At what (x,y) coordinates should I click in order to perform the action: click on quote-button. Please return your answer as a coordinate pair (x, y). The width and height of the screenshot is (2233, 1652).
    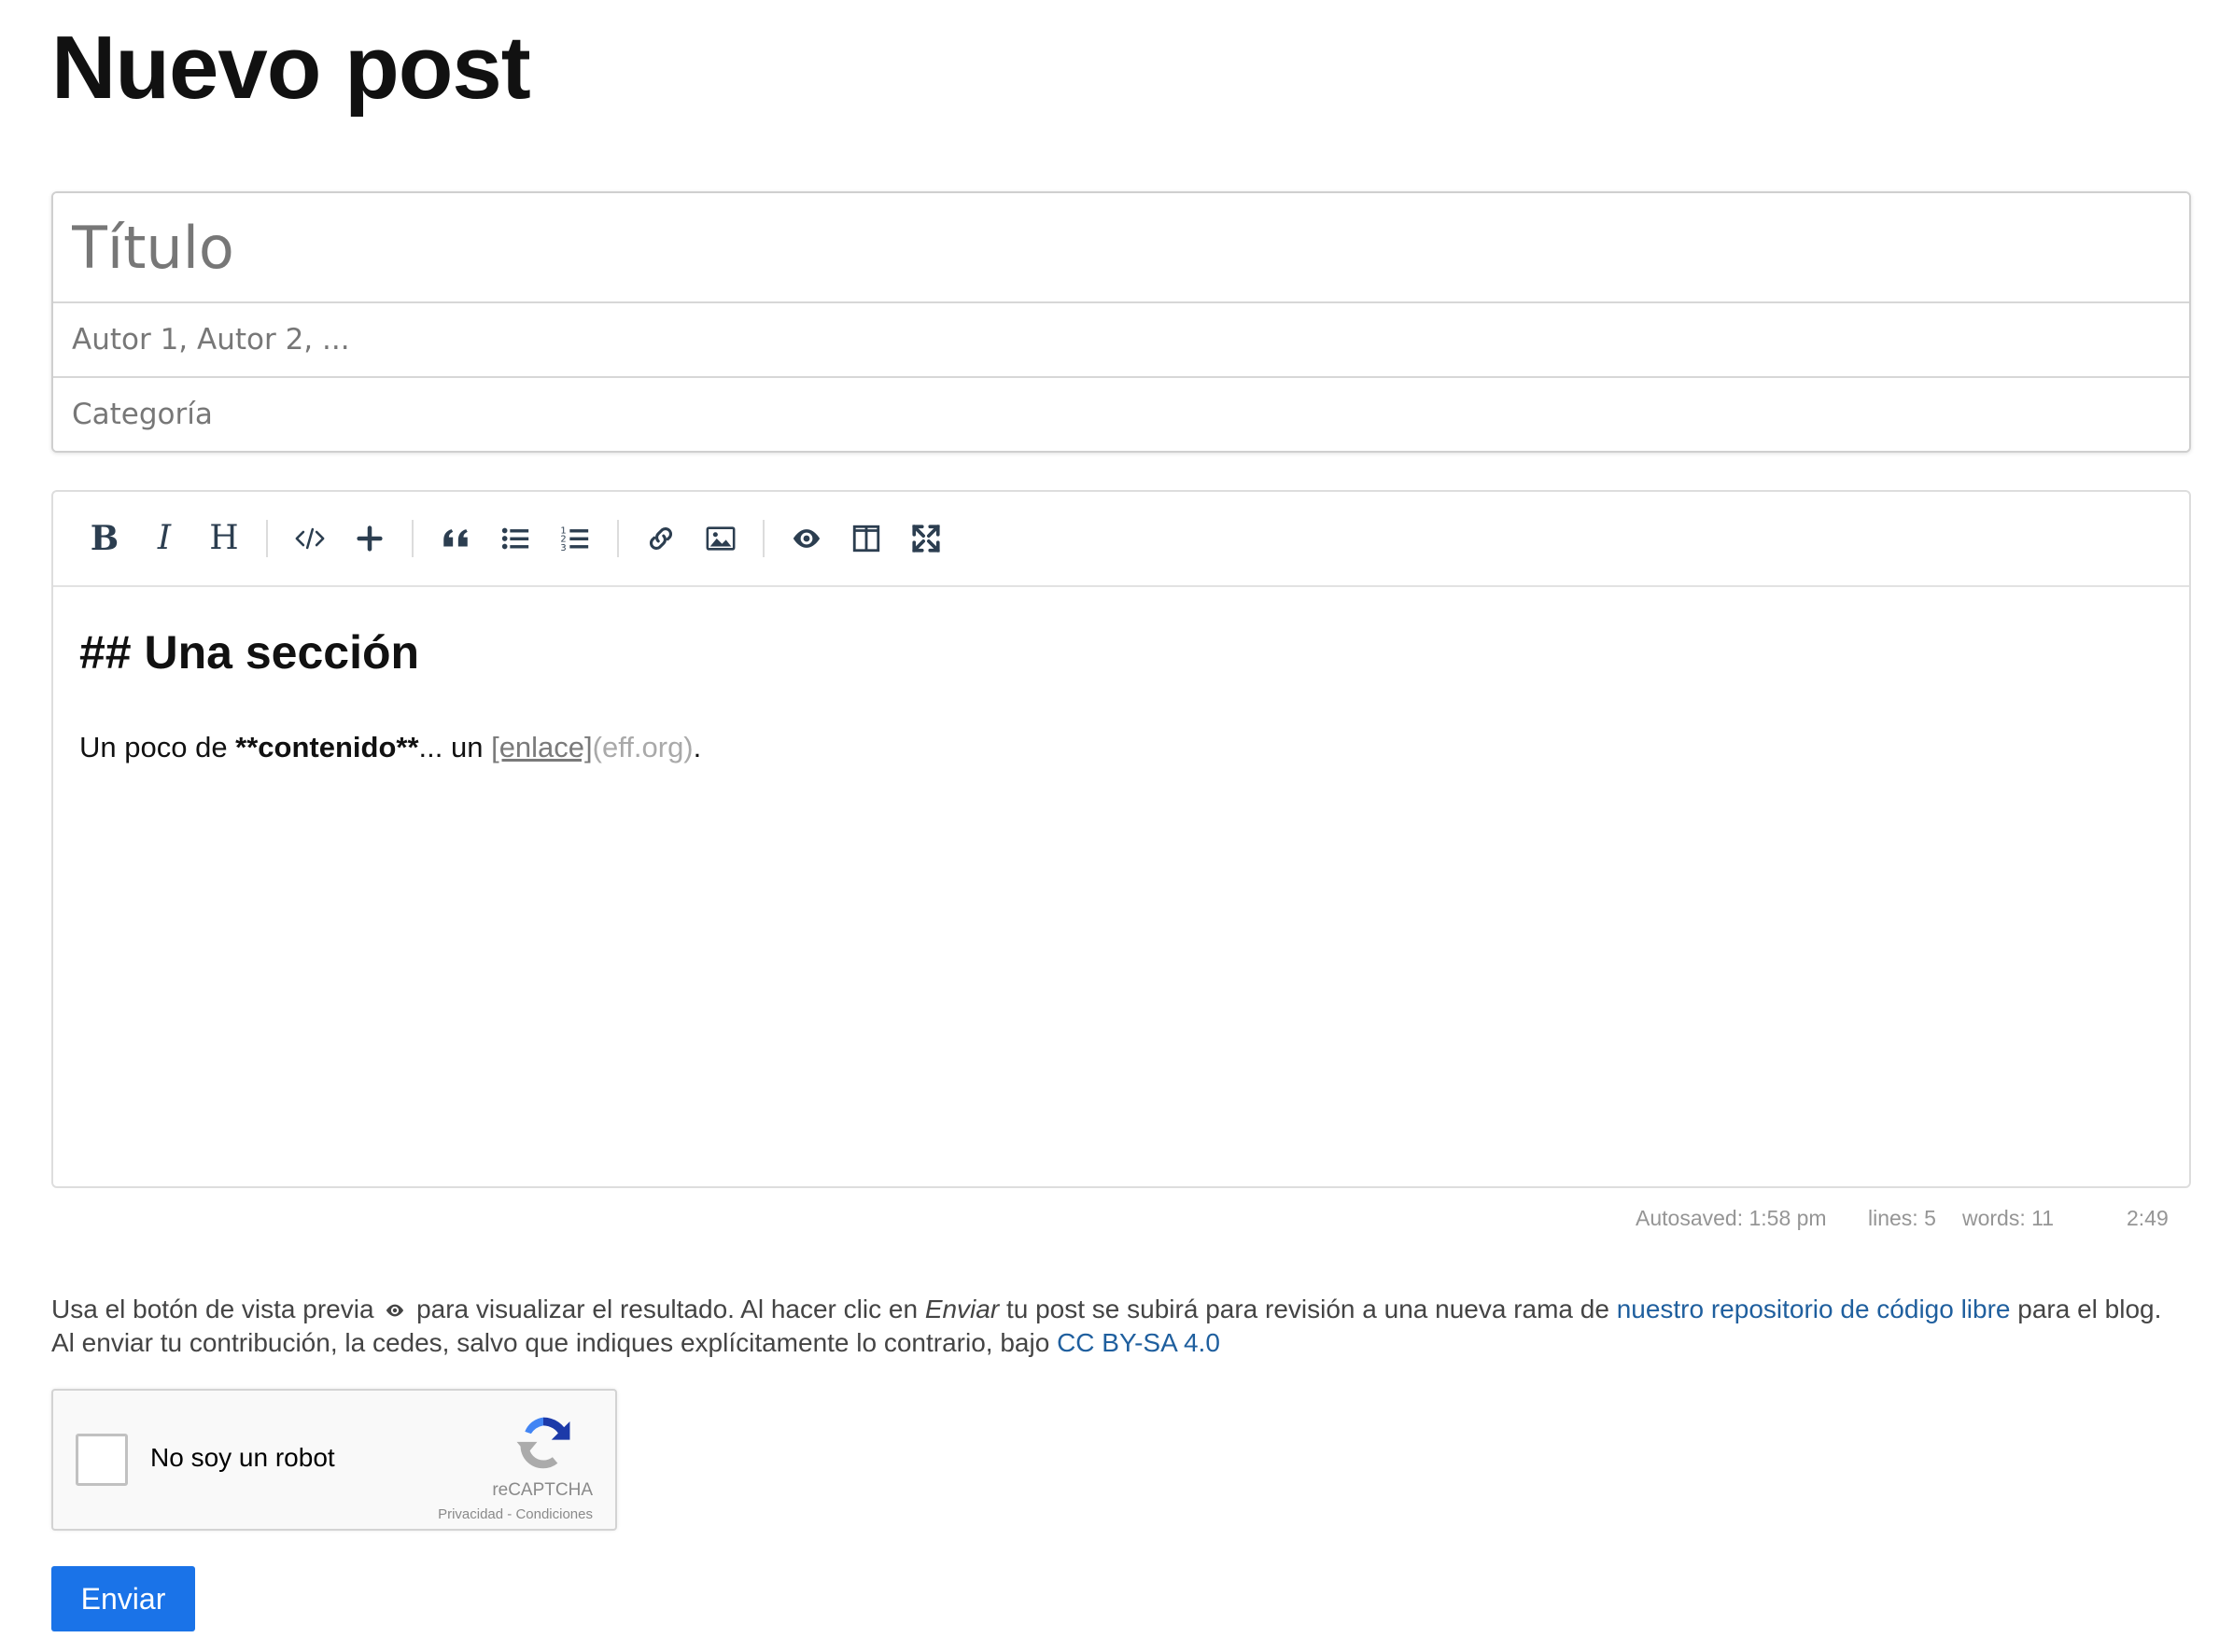
    Looking at the image, I should click on (455, 538).